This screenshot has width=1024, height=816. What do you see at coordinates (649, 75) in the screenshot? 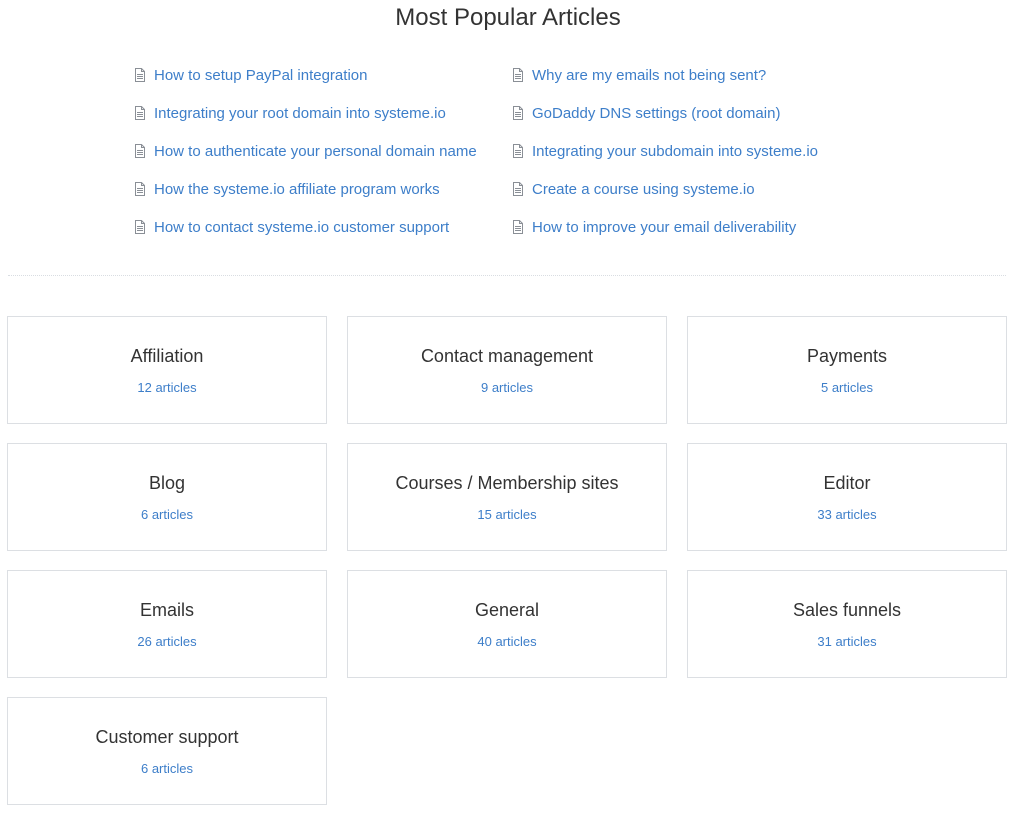
I see `article-title: Why are my emails not being sent?` at bounding box center [649, 75].